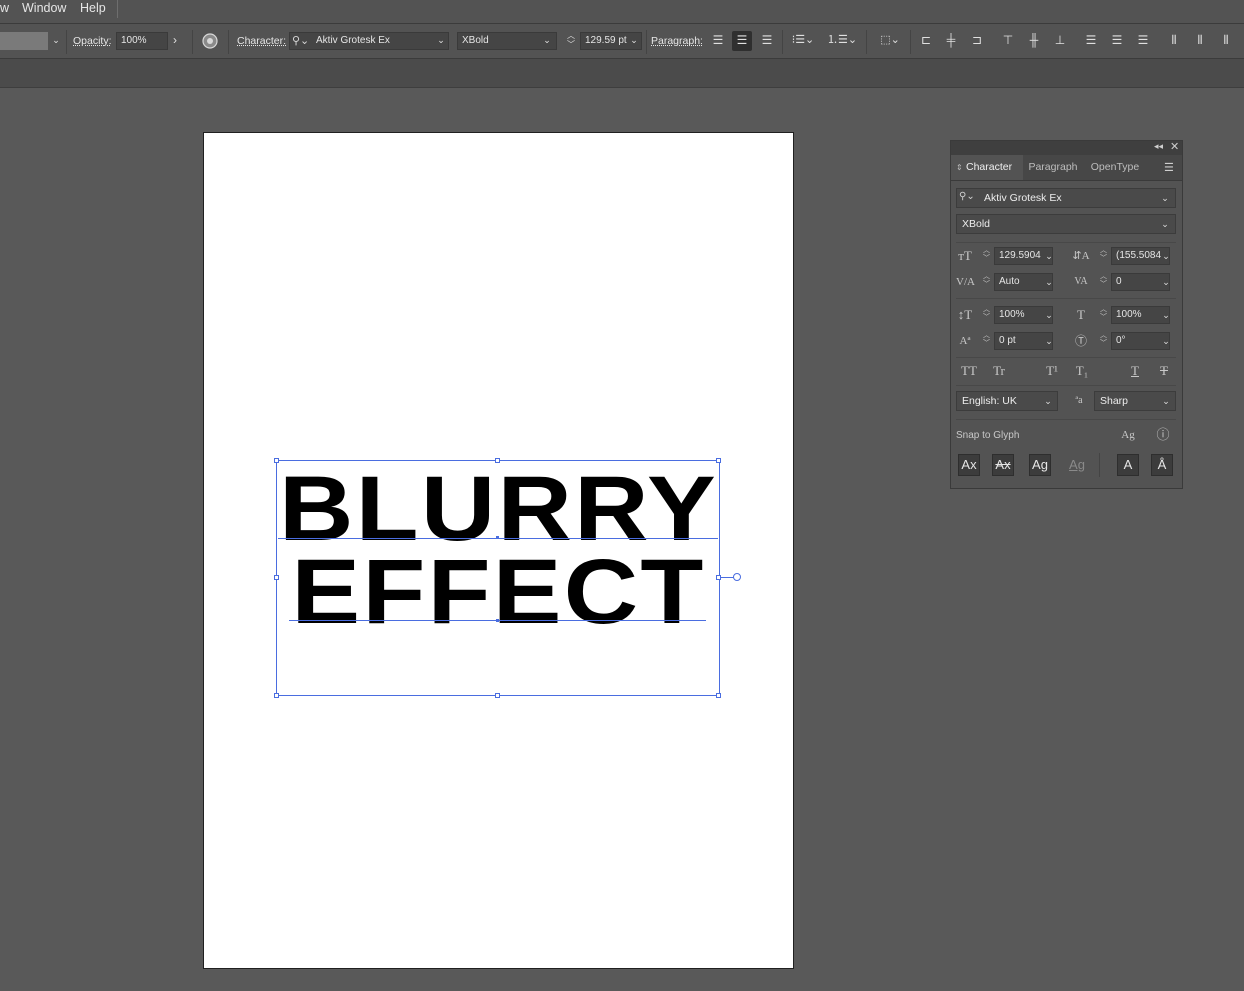 The image size is (1244, 991). What do you see at coordinates (890, 41) in the screenshot?
I see `align-to-selection-icon: ⬚⌄` at bounding box center [890, 41].